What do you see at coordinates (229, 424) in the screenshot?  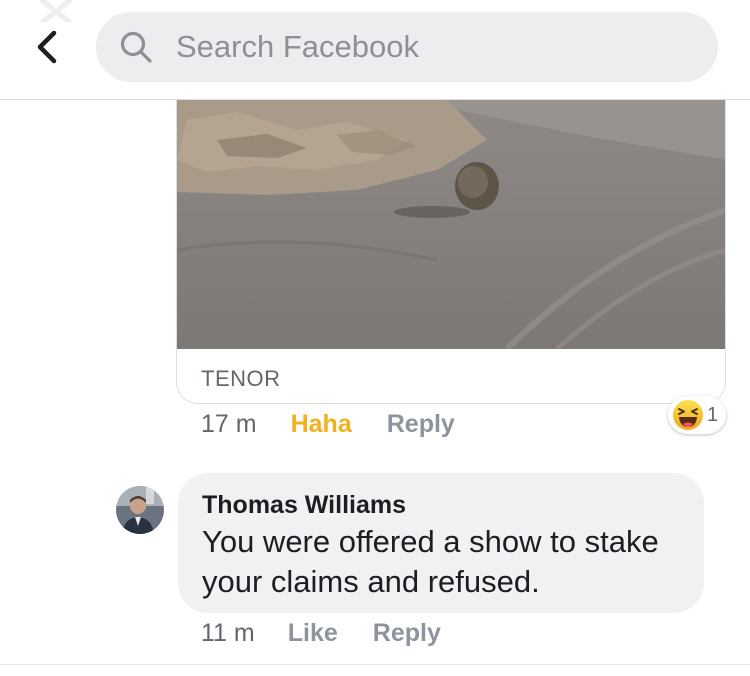 I see `timestamp: 17 m` at bounding box center [229, 424].